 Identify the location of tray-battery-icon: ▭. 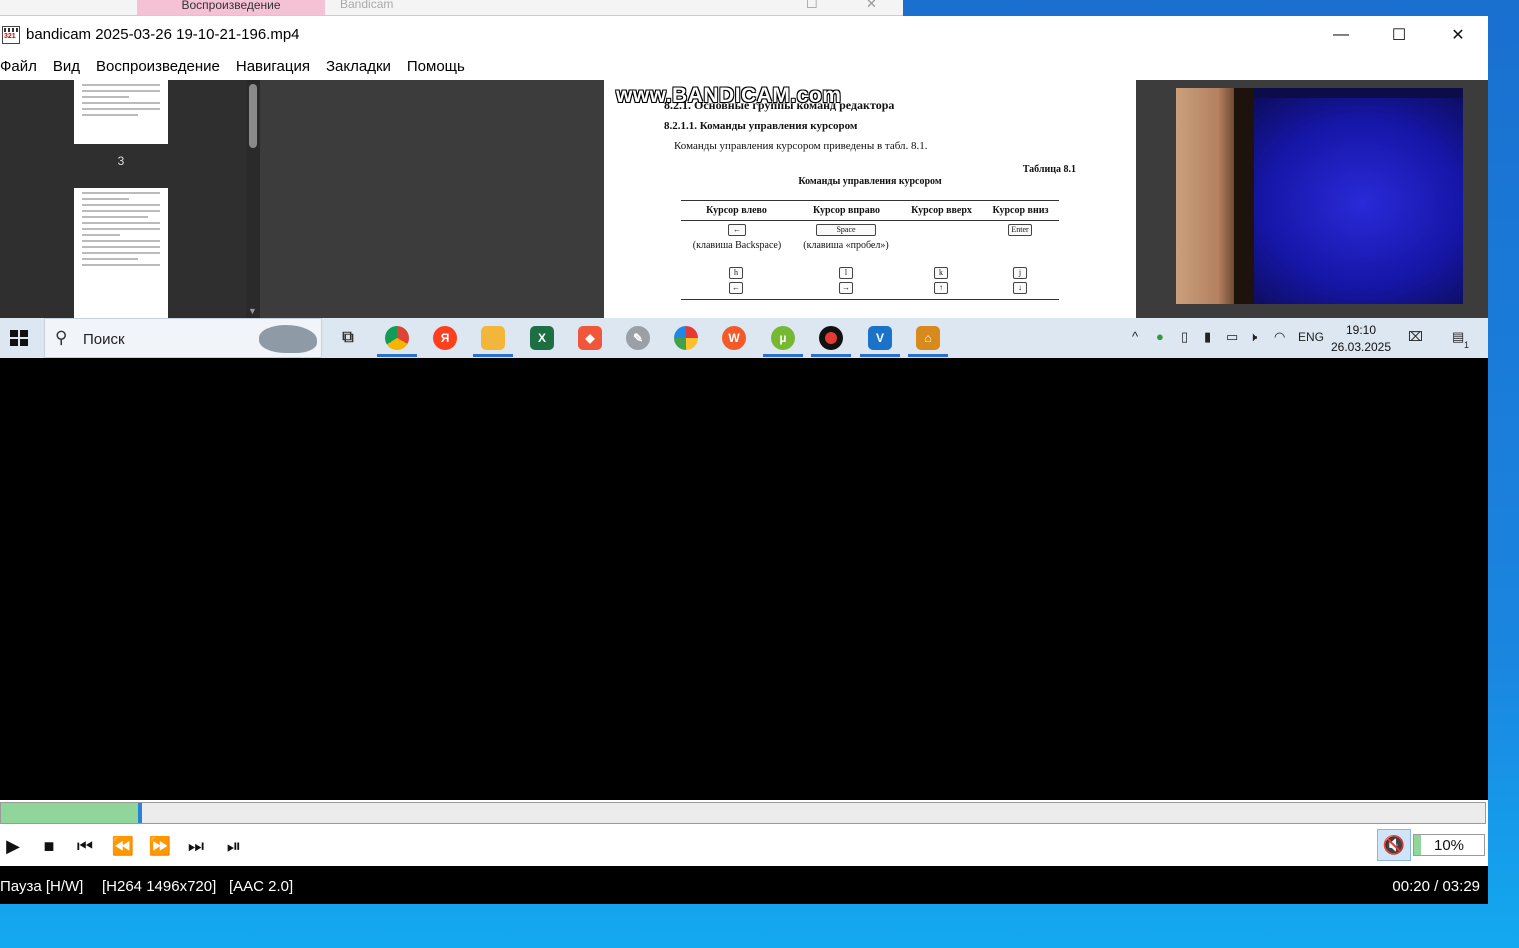
(1232, 336).